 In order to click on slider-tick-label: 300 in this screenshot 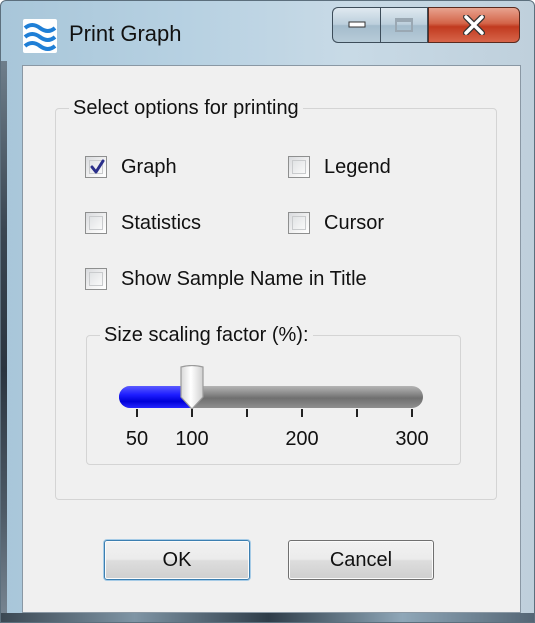, I will do `click(412, 439)`.